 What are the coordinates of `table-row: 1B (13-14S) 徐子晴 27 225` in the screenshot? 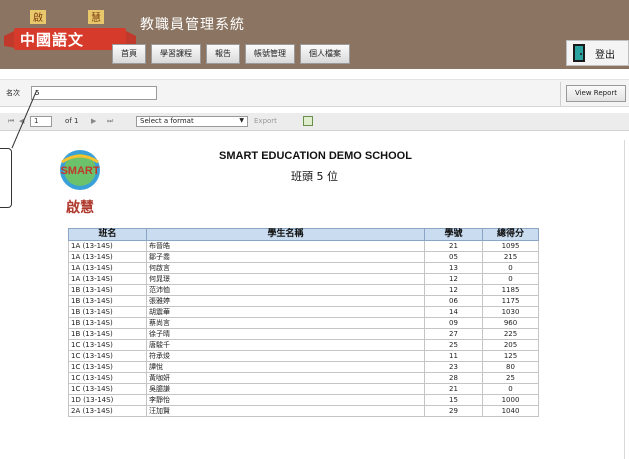 It's located at (303, 334).